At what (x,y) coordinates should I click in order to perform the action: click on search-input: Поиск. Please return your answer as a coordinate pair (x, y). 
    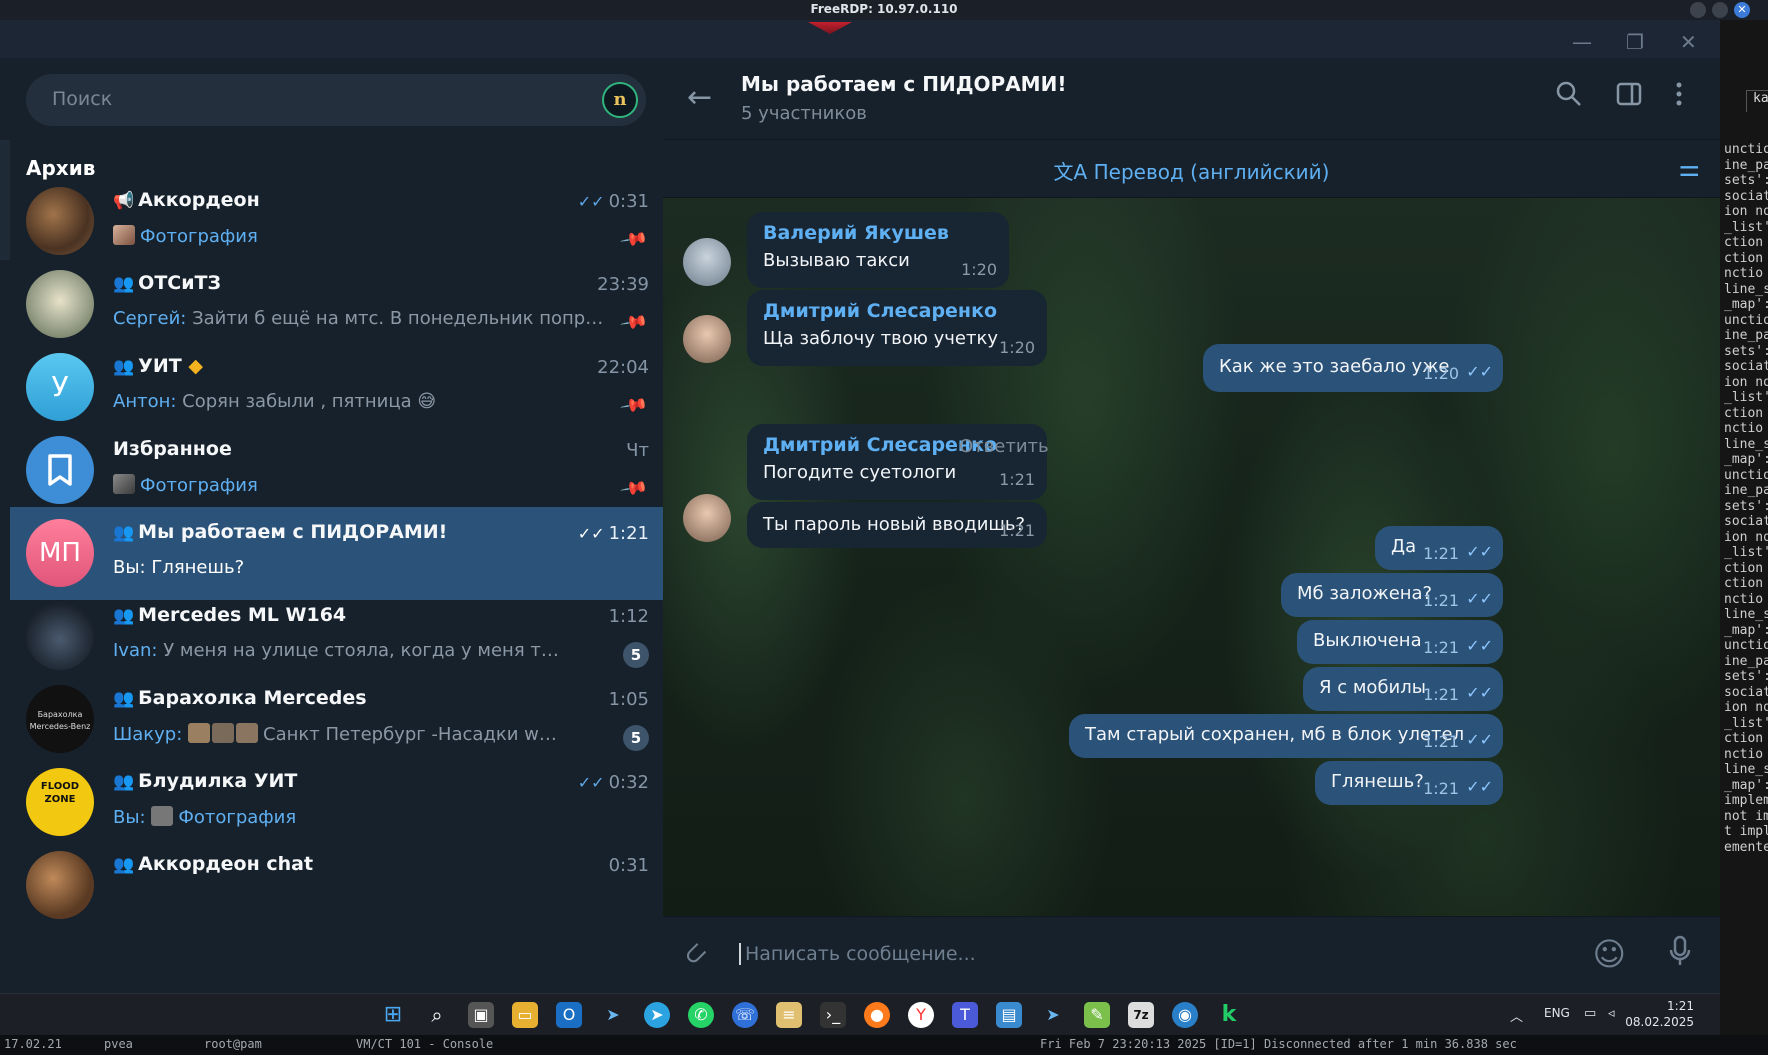
    Looking at the image, I should click on (82, 99).